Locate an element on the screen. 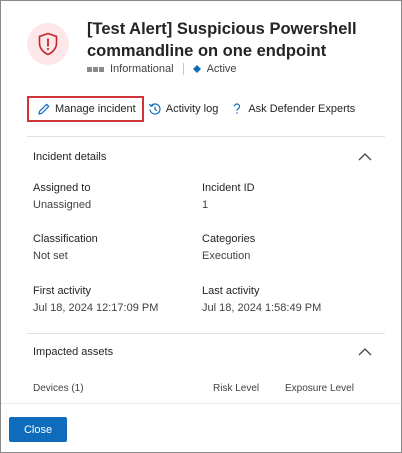 The height and width of the screenshot is (453, 402). classification-value: Not set is located at coordinates (50, 256).